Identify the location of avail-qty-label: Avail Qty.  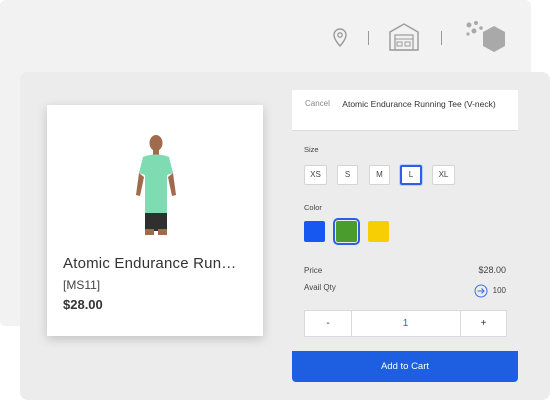
(320, 287).